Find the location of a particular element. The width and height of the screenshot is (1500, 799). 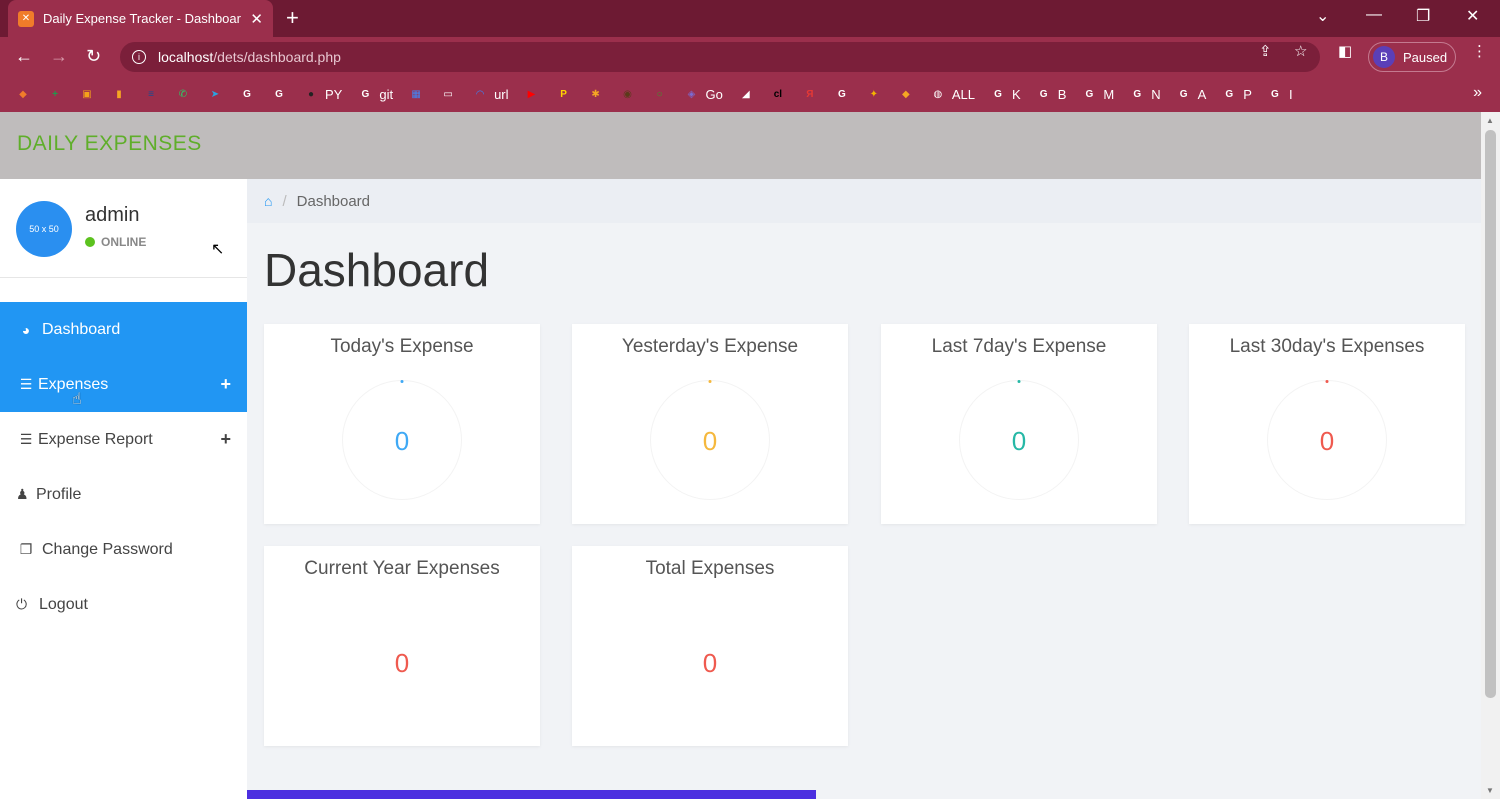

sidebar-item-logout: ⏻ Logout is located at coordinates (123, 604).